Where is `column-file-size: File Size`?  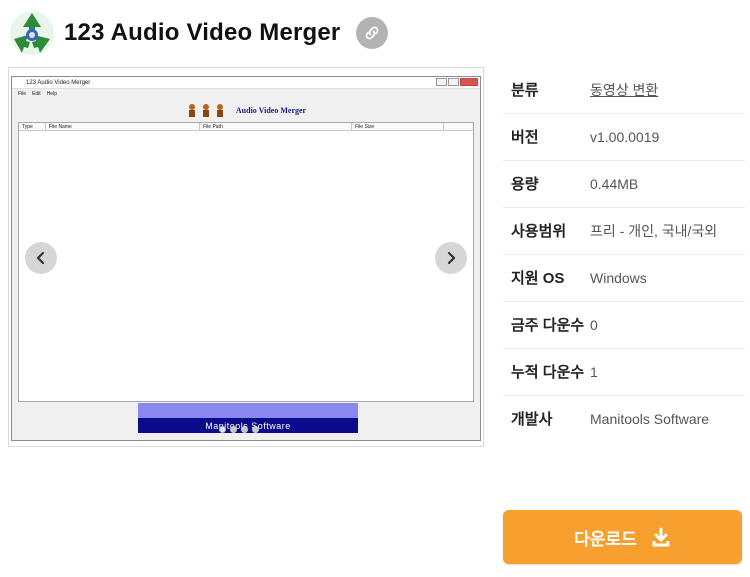 column-file-size: File Size is located at coordinates (365, 127).